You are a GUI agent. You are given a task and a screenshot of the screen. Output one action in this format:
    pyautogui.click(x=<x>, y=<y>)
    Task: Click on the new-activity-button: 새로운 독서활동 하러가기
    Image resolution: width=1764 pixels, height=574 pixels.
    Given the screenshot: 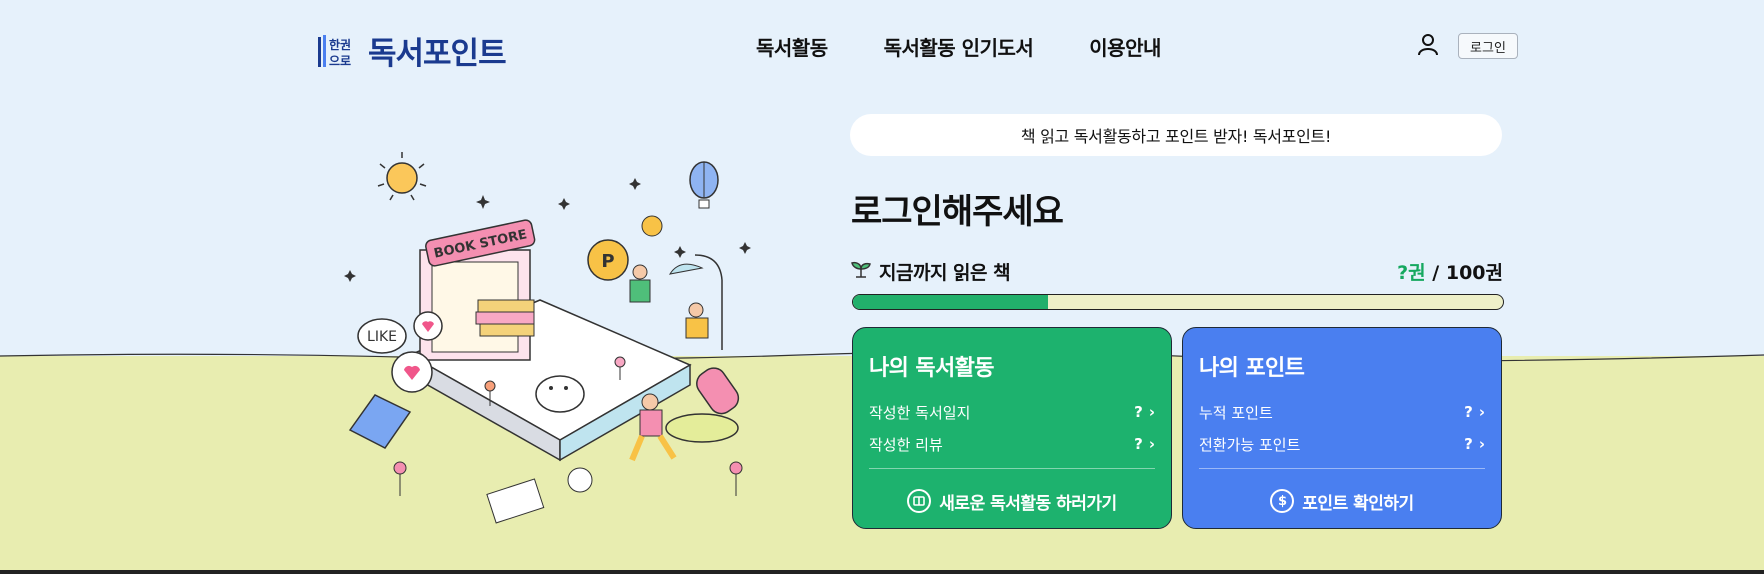 What is the action you would take?
    pyautogui.click(x=1012, y=501)
    